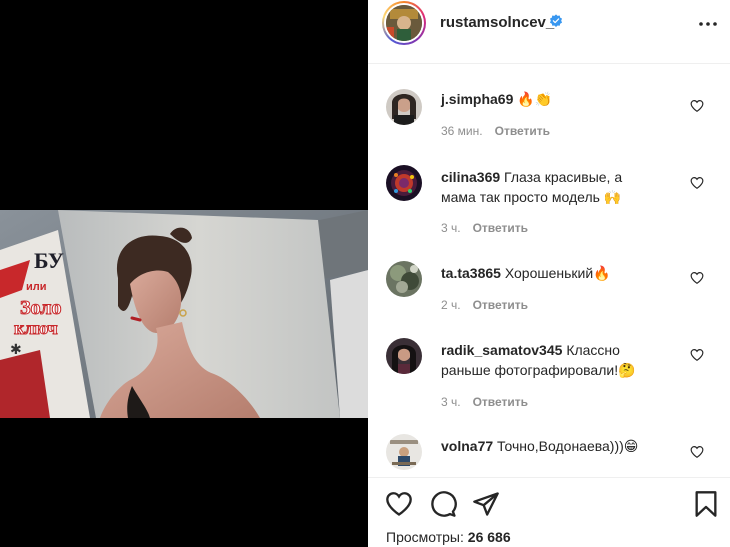  I want to click on more-options-icon, so click(708, 24).